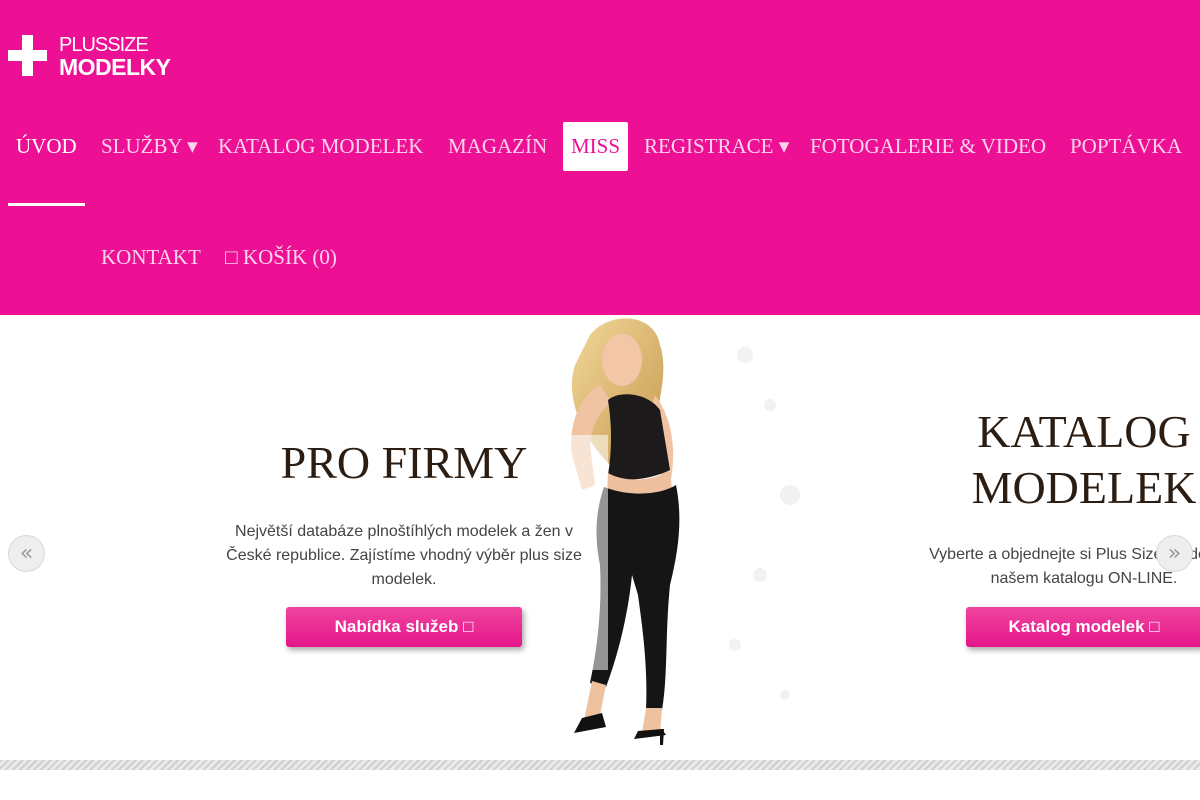  What do you see at coordinates (1084, 487) in the screenshot?
I see `slide-title-modelek: MODELEK` at bounding box center [1084, 487].